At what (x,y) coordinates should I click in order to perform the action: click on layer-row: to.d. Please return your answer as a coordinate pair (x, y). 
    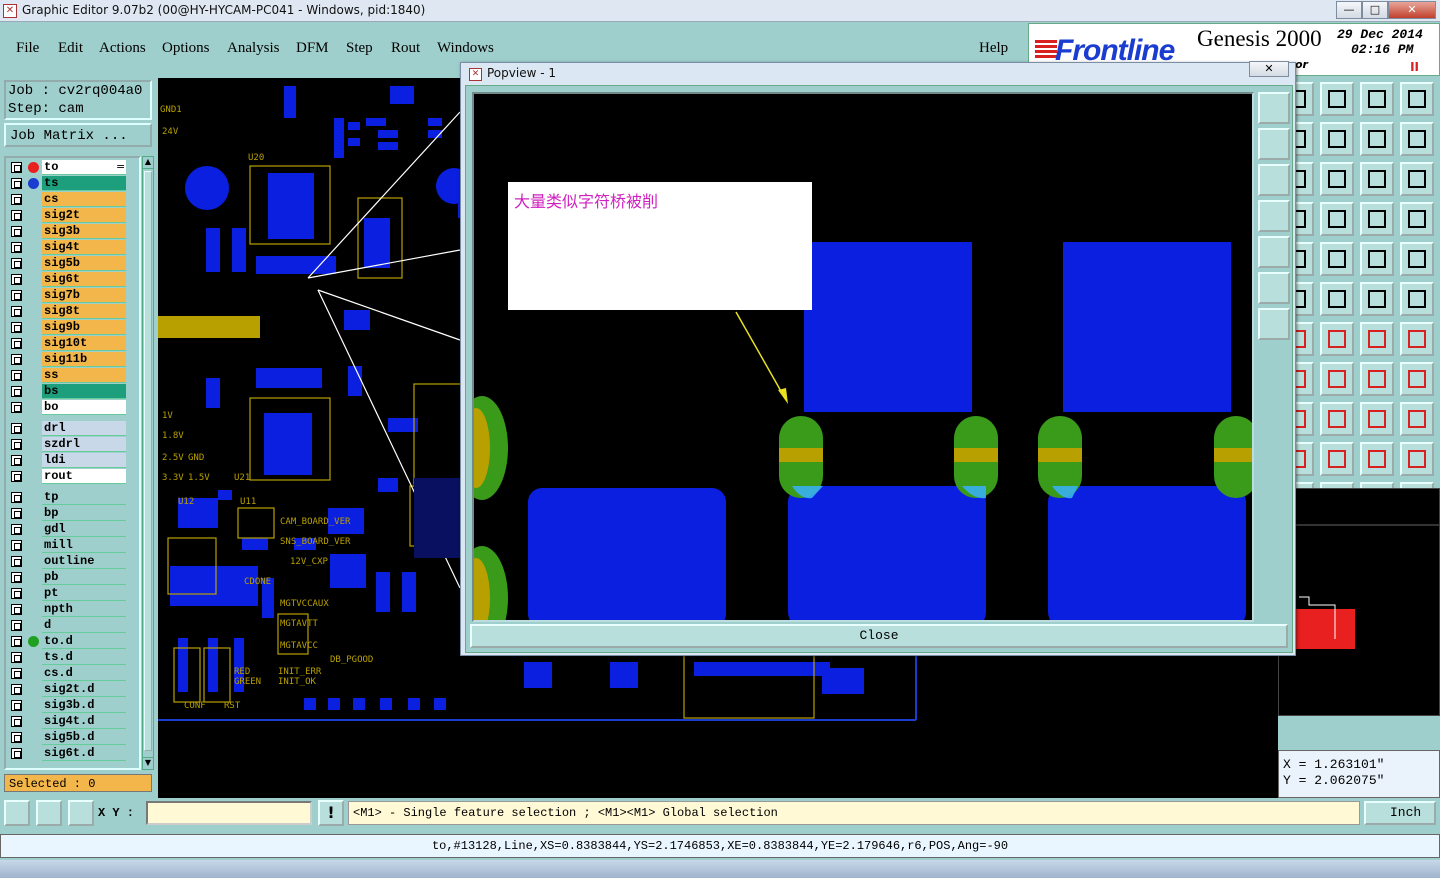
    Looking at the image, I should click on (73, 641).